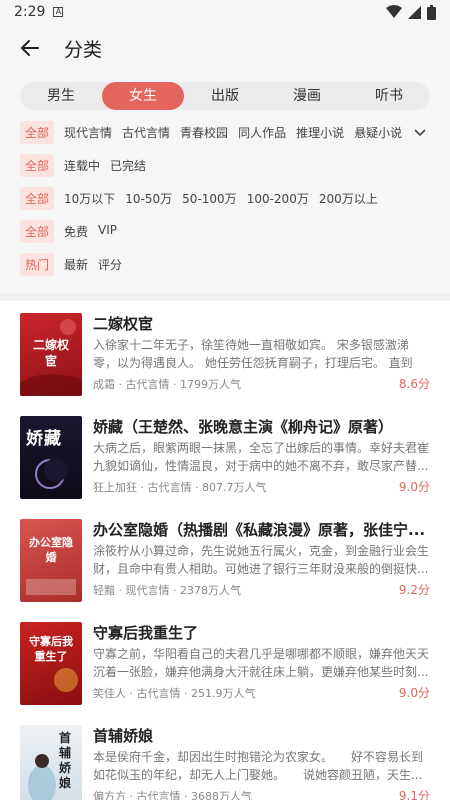 The image size is (450, 800). Describe the element at coordinates (58, 12) in the screenshot. I see `notification-icon: A` at that location.